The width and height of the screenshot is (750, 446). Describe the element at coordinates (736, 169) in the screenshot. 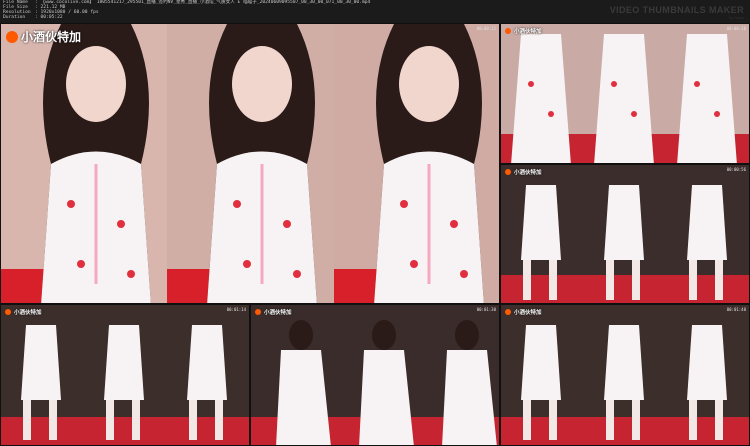

I see `timestamp: 00:00:56` at that location.